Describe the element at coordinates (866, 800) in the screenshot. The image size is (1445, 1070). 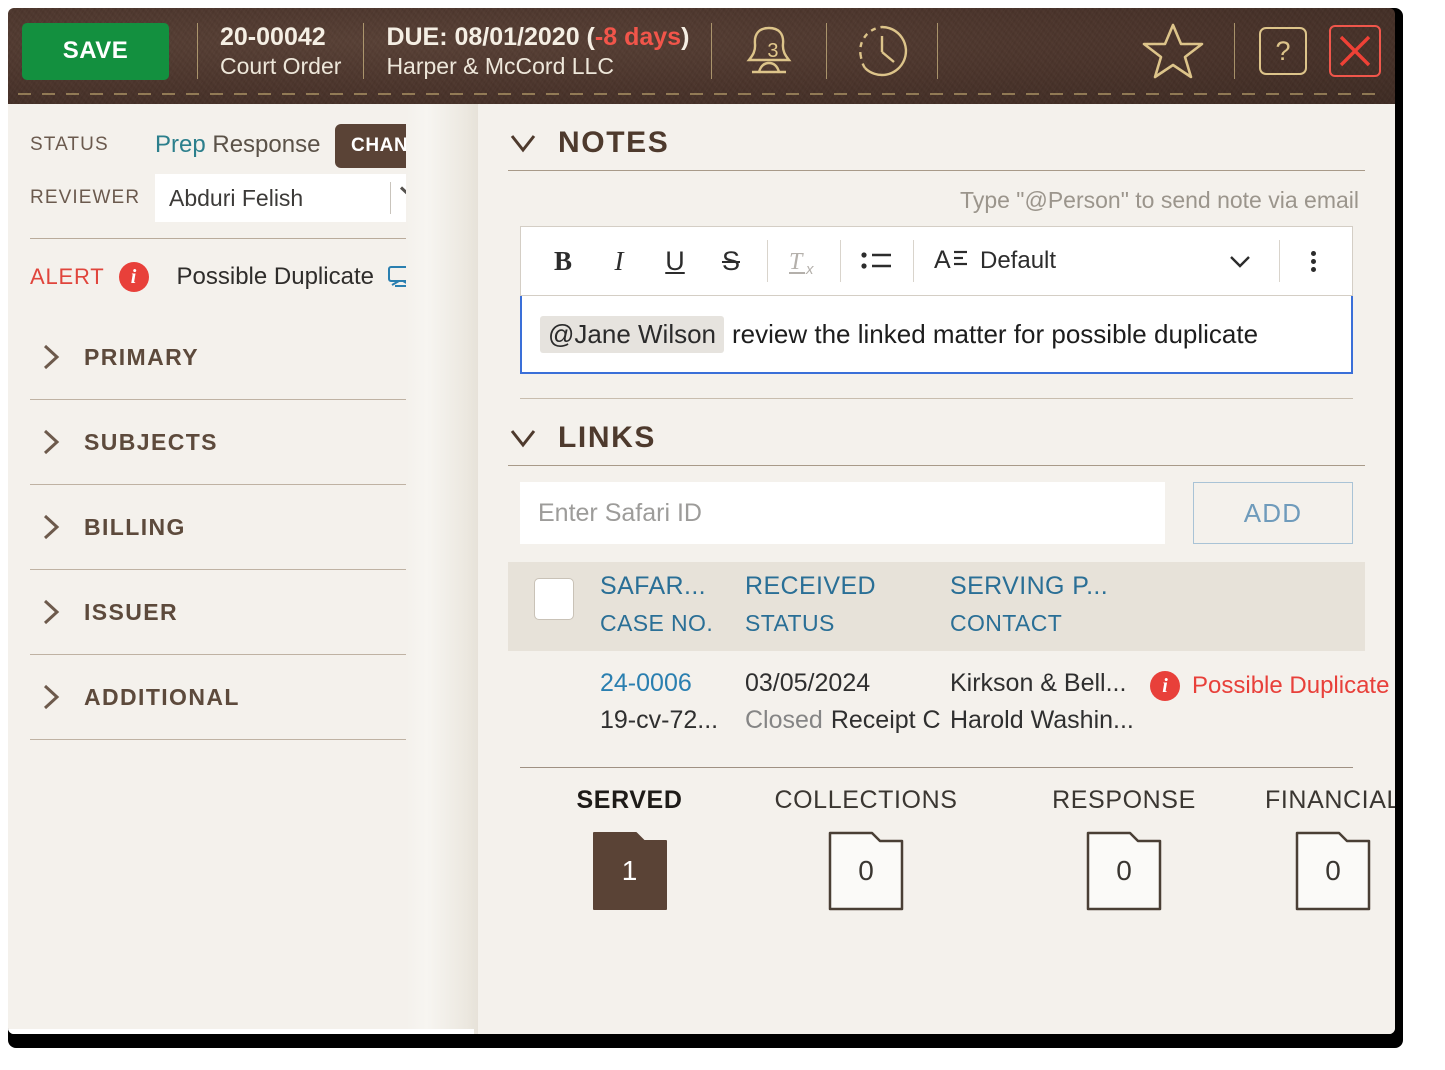
I see `folder-label: COLLECTIONS` at that location.